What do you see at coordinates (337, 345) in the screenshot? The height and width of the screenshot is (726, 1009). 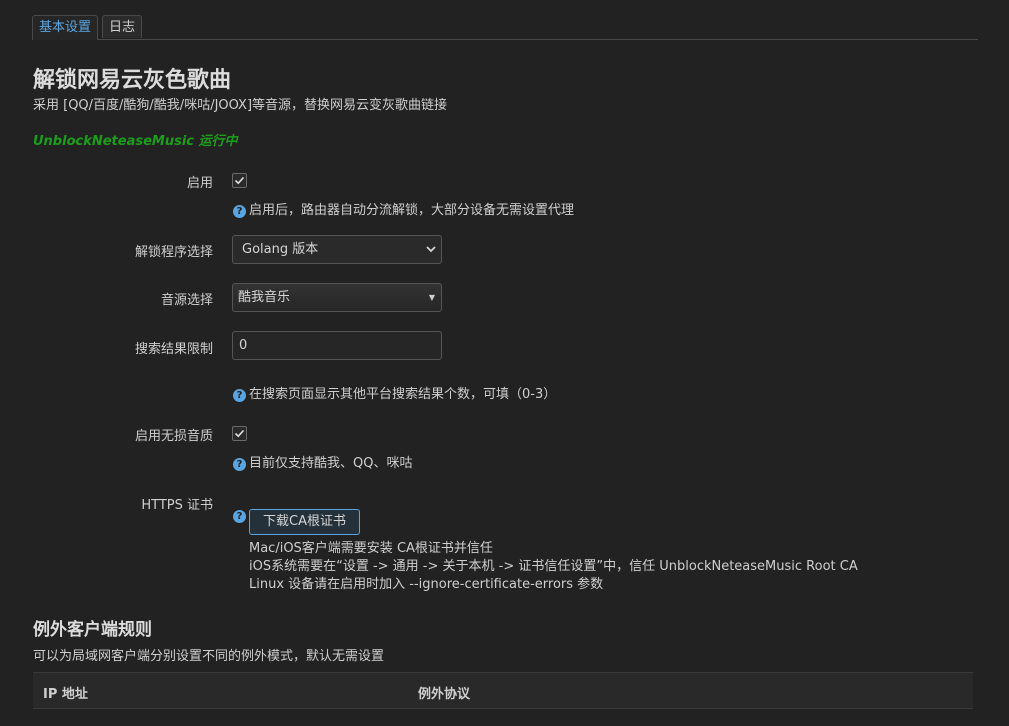 I see `search-limit-input: 0` at bounding box center [337, 345].